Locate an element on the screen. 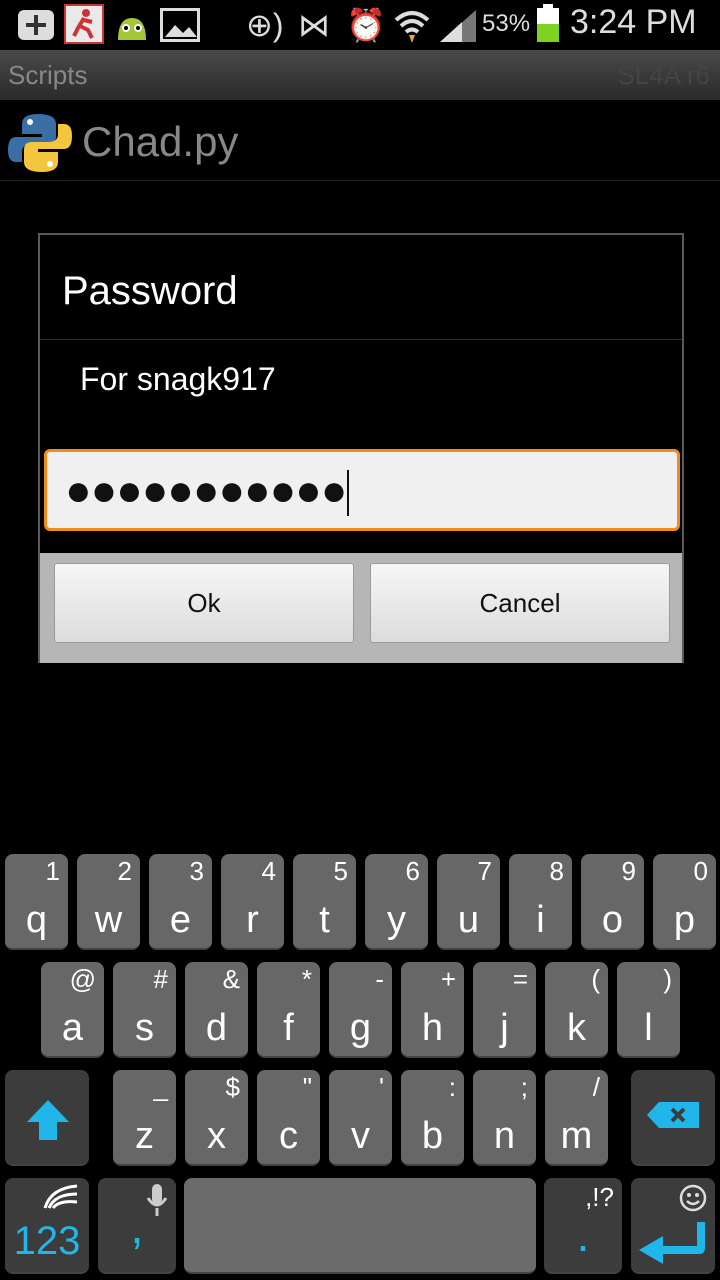 The height and width of the screenshot is (1280, 720). key-label: r is located at coordinates (252, 920).